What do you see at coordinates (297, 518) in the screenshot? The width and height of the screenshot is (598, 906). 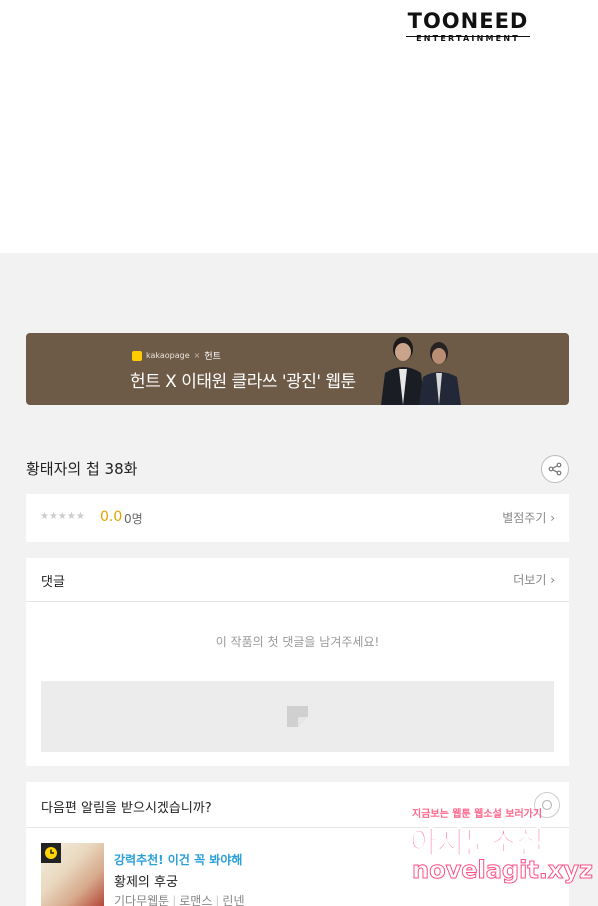 I see `rating-card: ★★★★★ 0.0 0명 별점주기 ›` at bounding box center [297, 518].